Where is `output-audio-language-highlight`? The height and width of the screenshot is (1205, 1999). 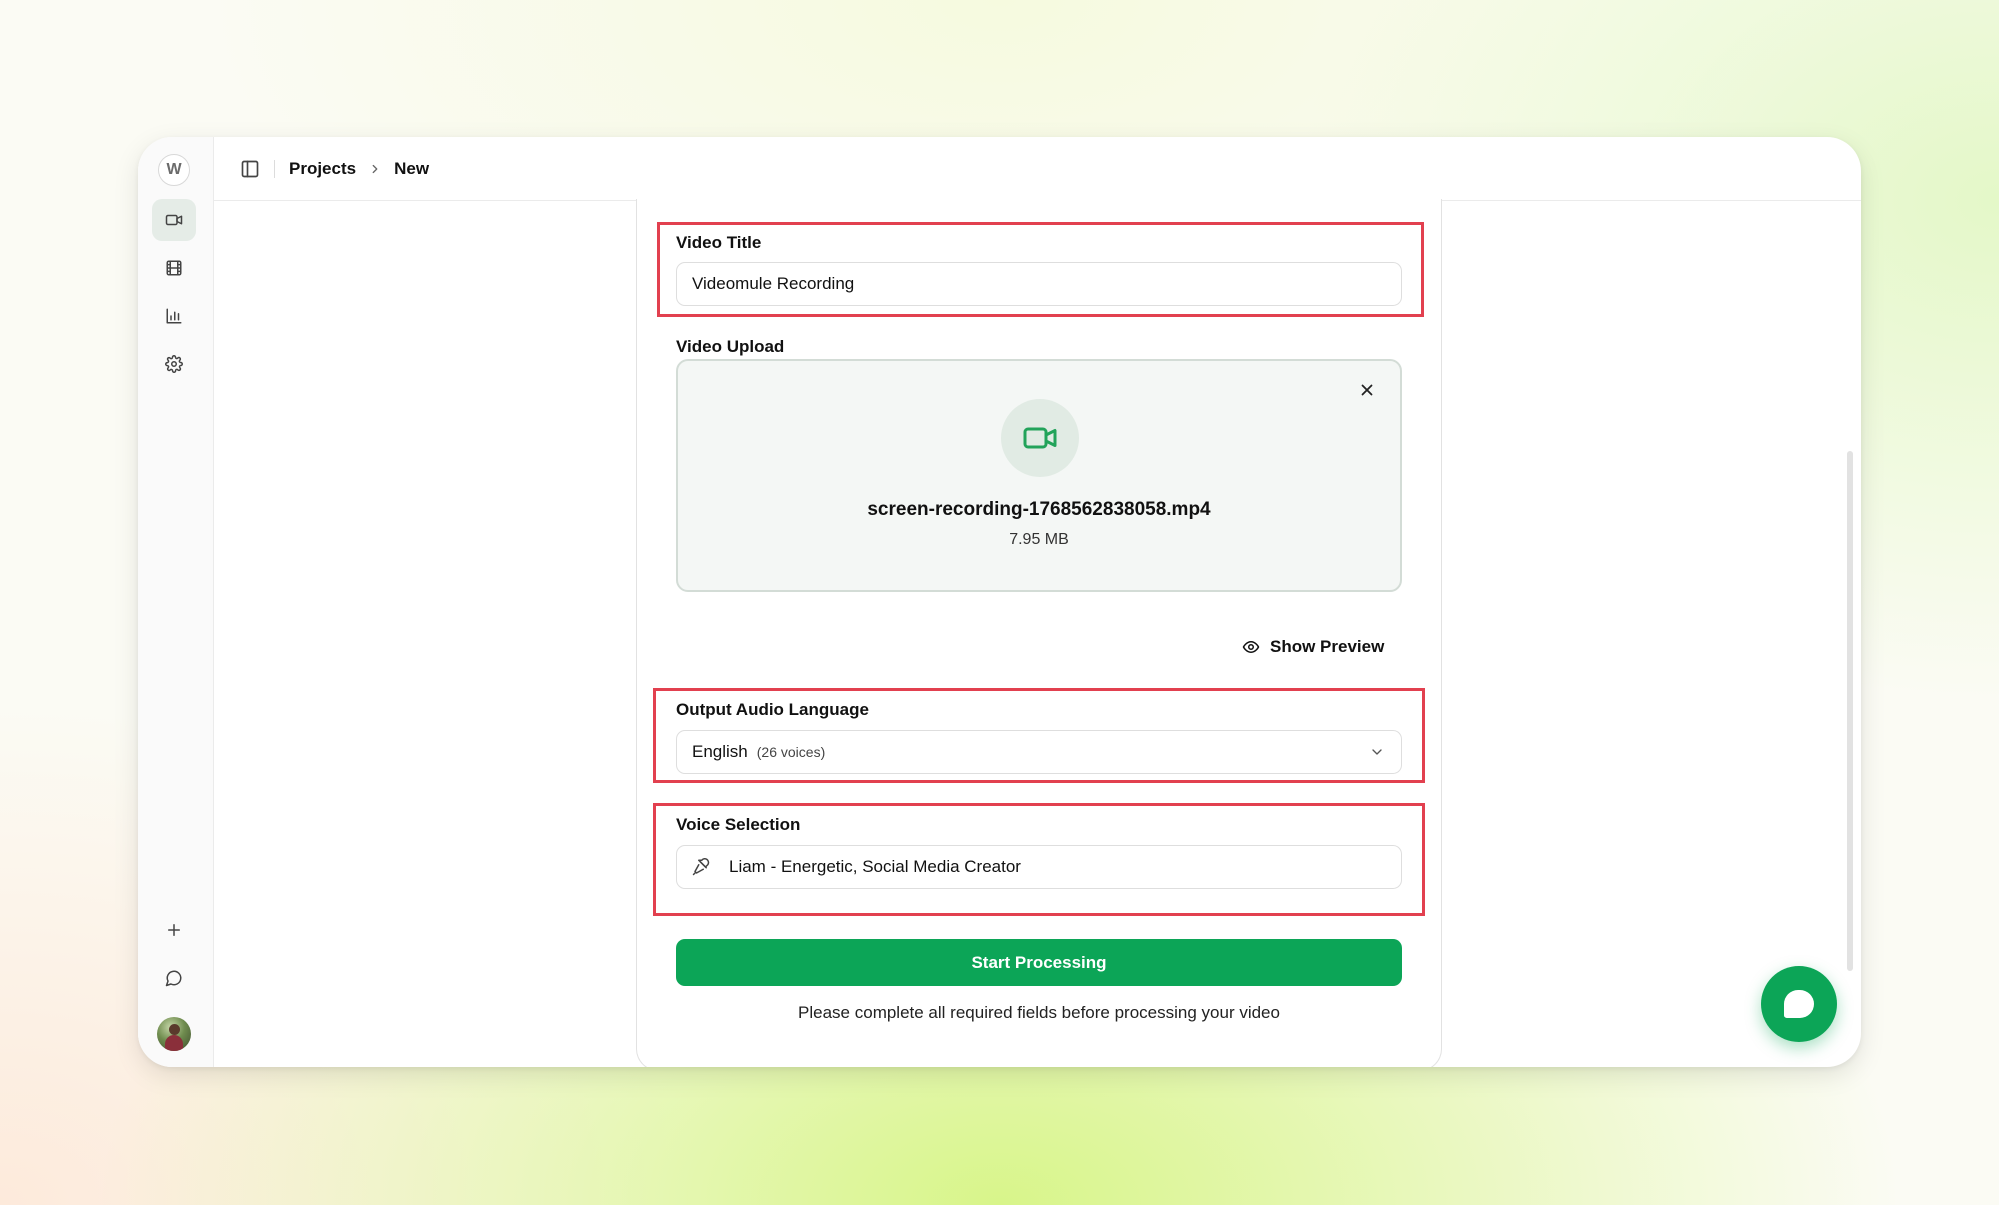
output-audio-language-highlight is located at coordinates (1039, 735).